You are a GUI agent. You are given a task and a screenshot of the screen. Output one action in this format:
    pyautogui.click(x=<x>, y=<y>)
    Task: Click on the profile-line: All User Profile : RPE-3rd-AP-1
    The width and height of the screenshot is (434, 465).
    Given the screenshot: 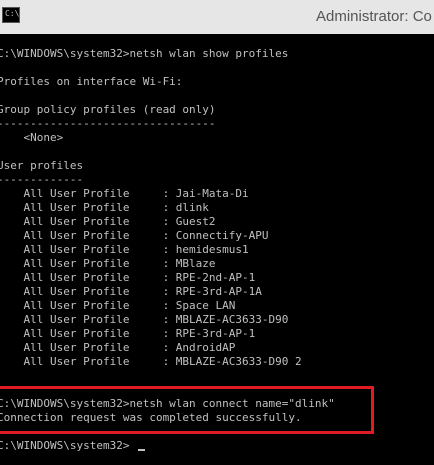 What is the action you would take?
    pyautogui.click(x=128, y=333)
    